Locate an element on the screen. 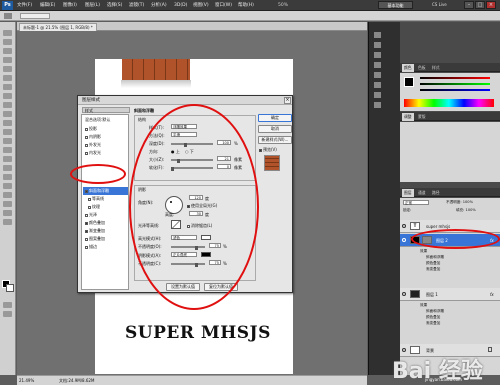 This screenshot has width=500, height=385. style-item-satin: 光泽 is located at coordinates (105, 215).